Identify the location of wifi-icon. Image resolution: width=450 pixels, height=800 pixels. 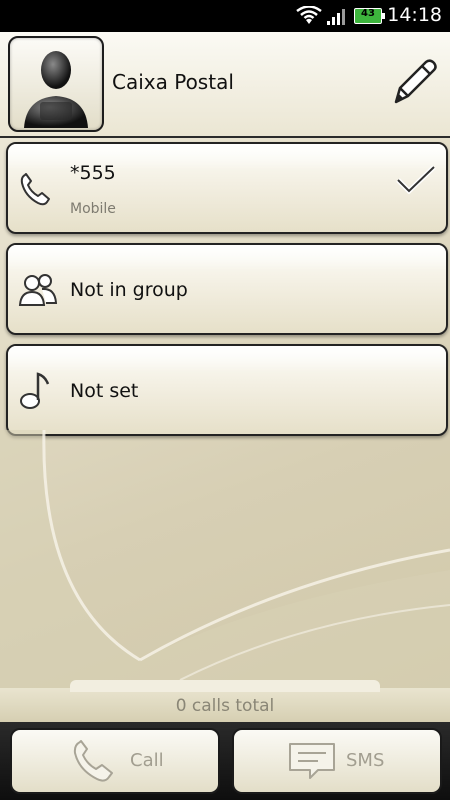
(309, 15).